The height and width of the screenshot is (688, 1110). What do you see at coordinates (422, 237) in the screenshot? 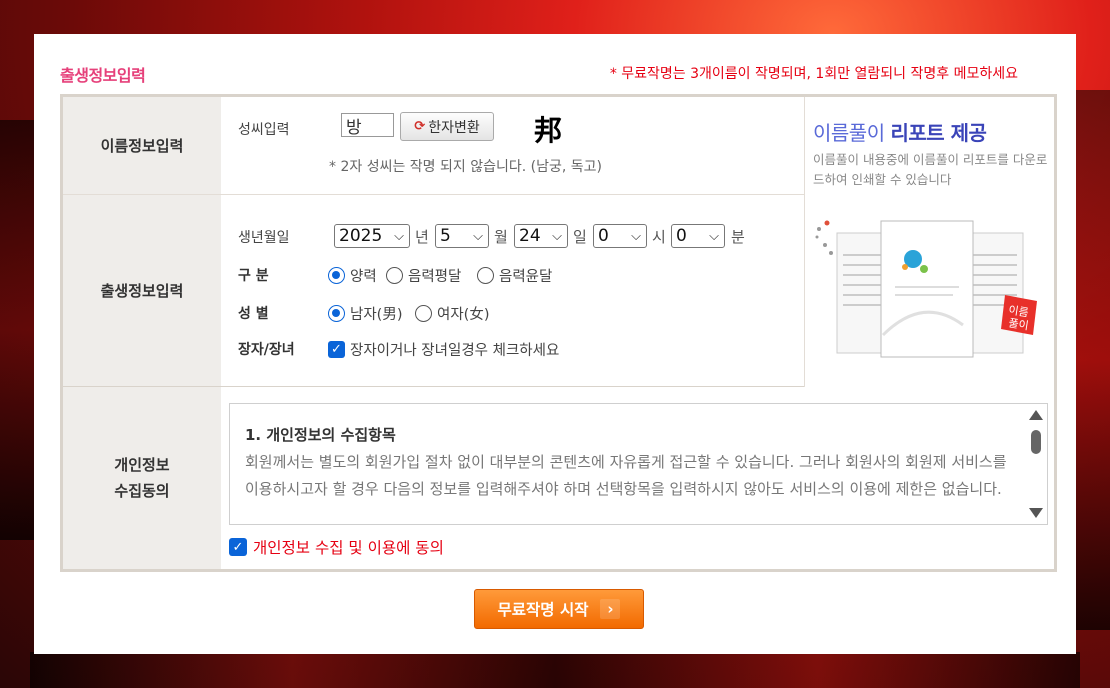
I see `year-unit: 년` at bounding box center [422, 237].